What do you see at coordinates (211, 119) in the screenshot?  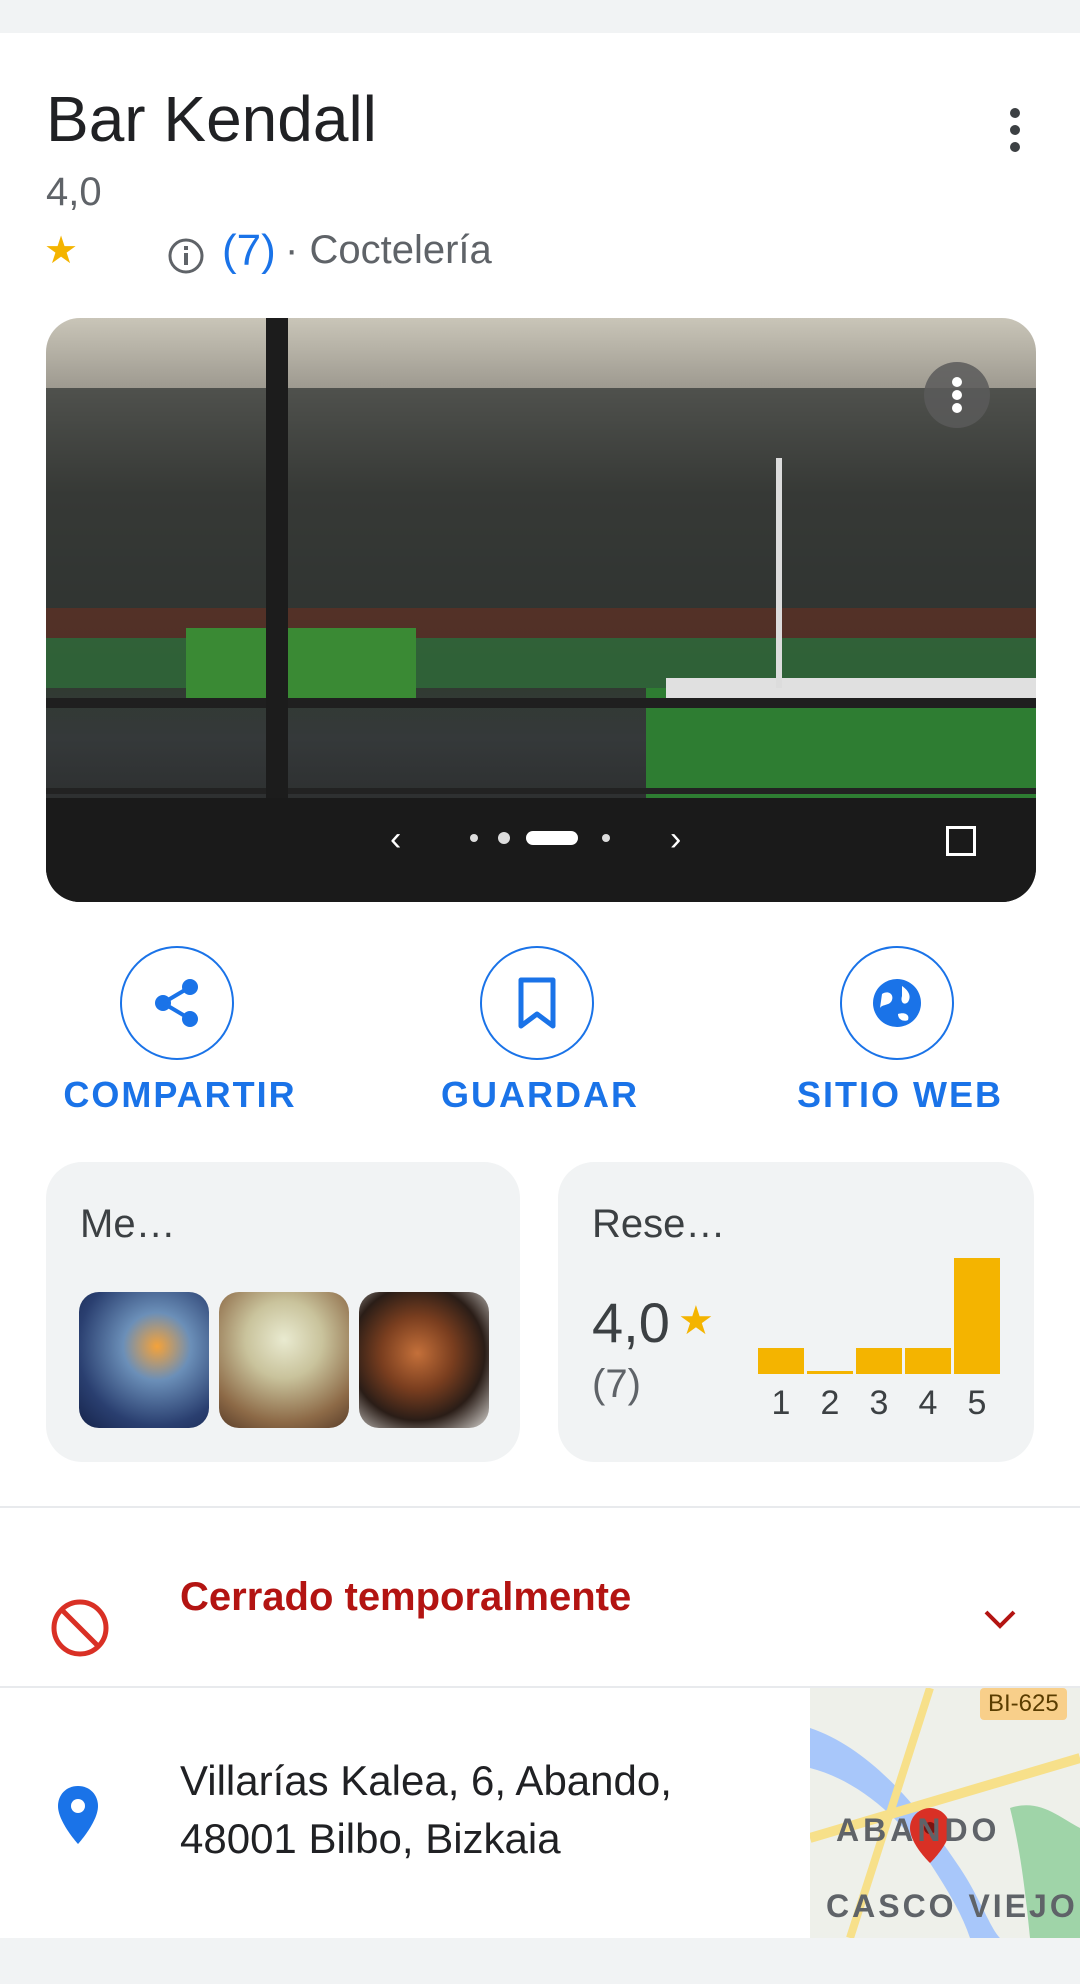 I see `place-title: Bar Kendall` at bounding box center [211, 119].